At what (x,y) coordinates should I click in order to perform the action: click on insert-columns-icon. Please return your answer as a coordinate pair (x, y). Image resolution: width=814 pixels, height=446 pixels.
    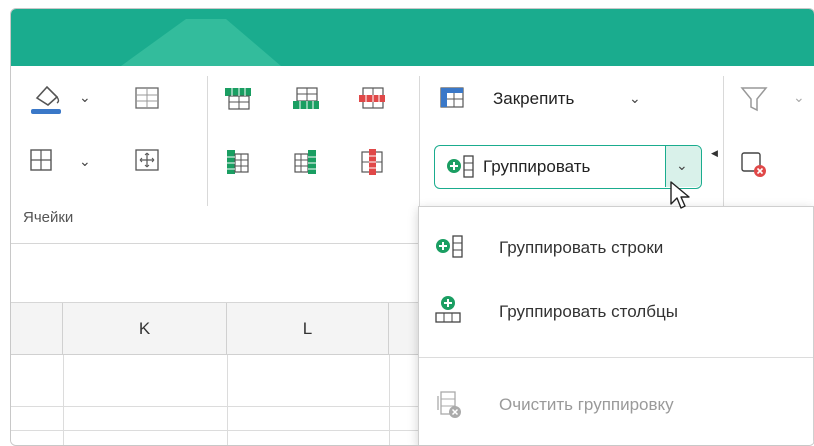
    Looking at the image, I should click on (238, 162).